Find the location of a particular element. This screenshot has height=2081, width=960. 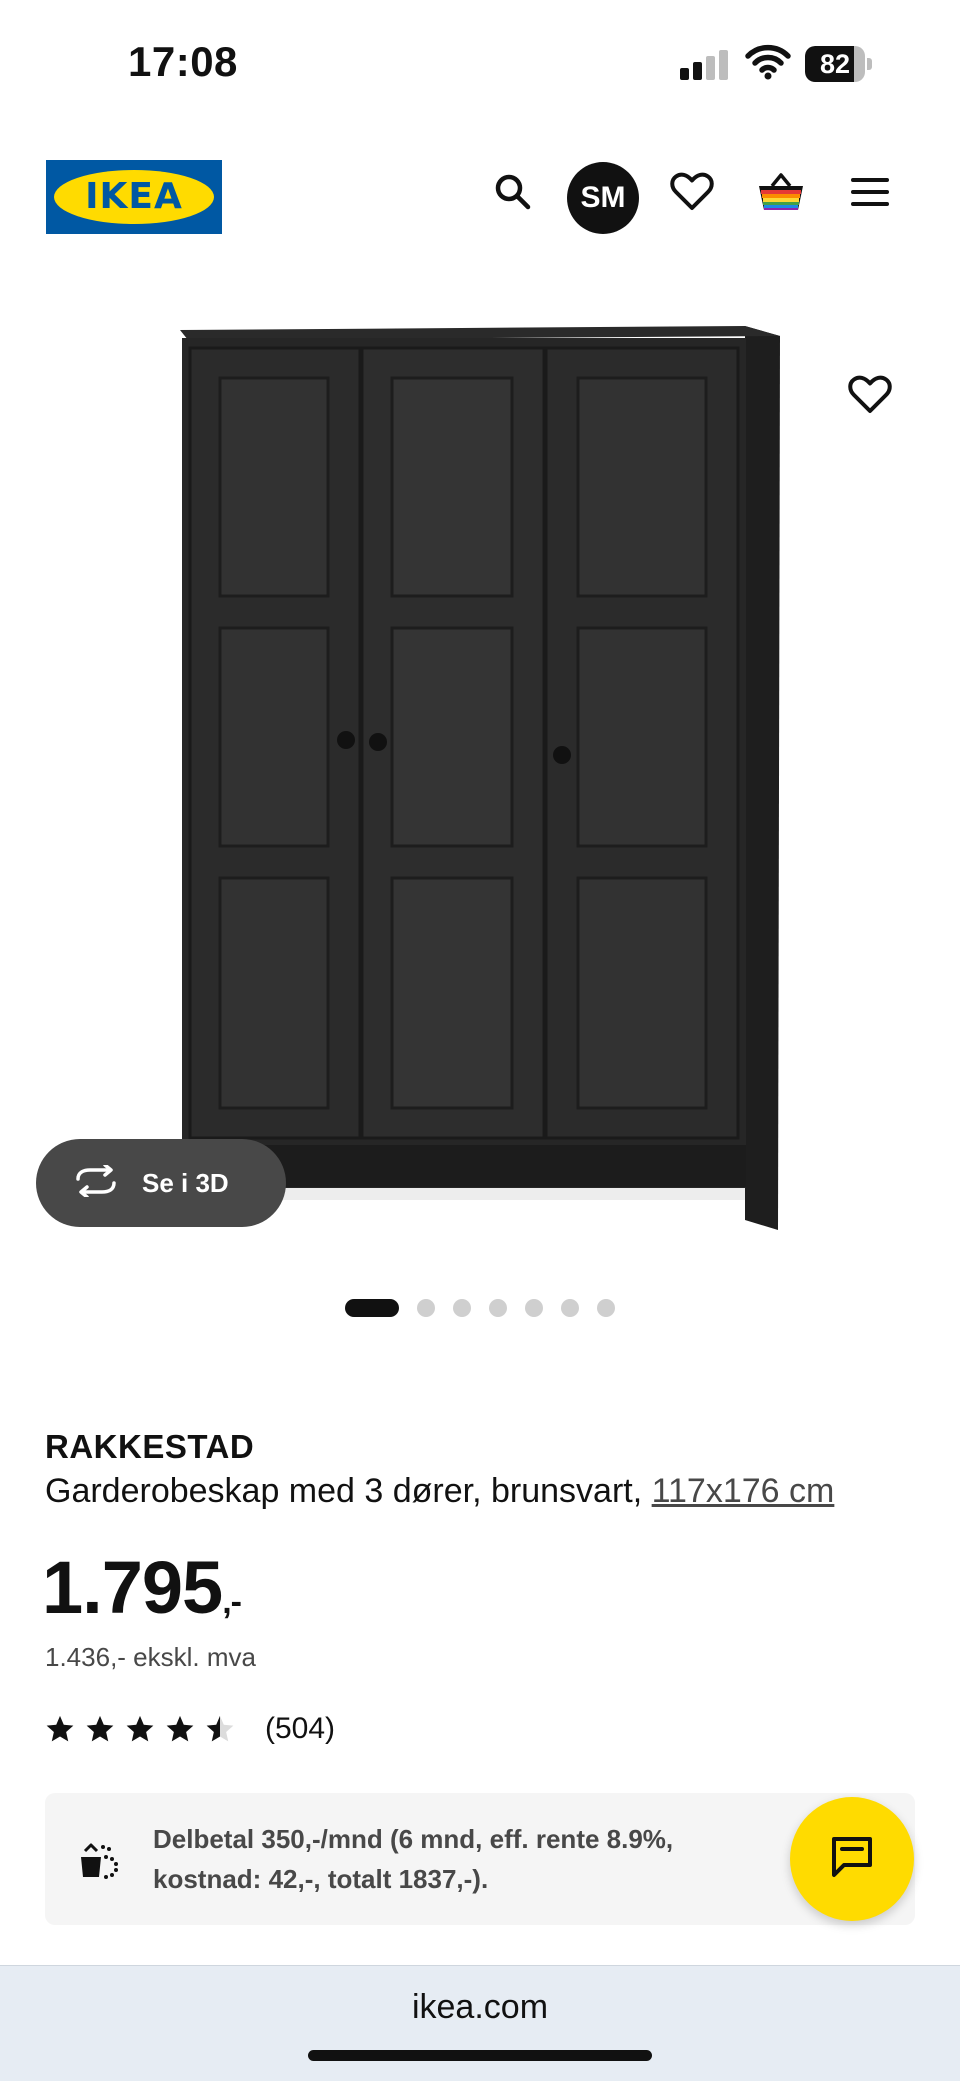

chat-button is located at coordinates (852, 1859).